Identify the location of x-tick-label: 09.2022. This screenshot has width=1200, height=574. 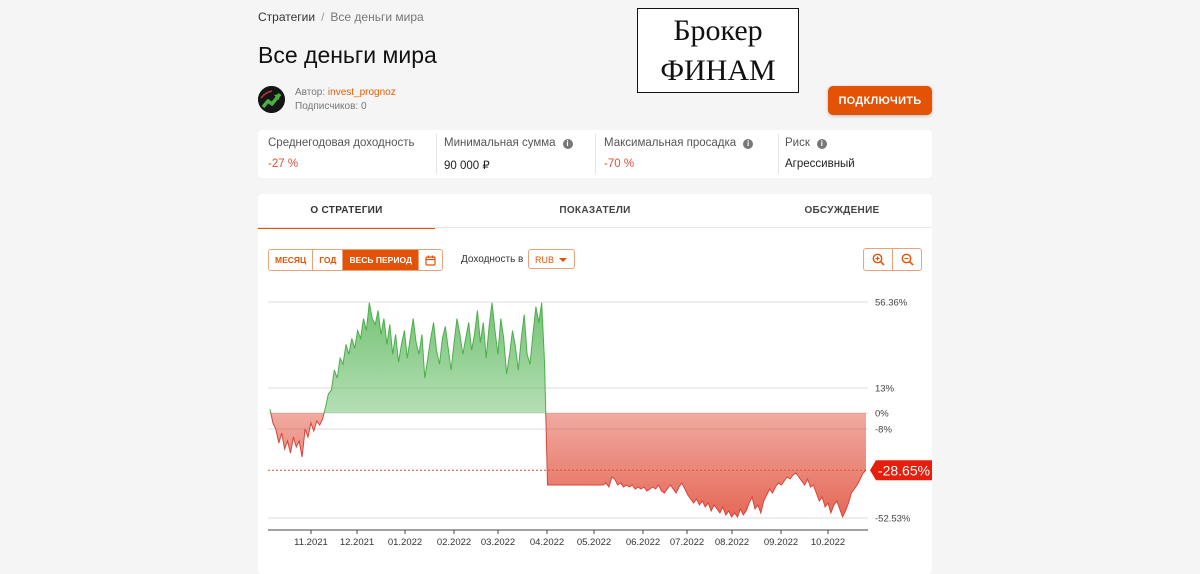
(781, 542).